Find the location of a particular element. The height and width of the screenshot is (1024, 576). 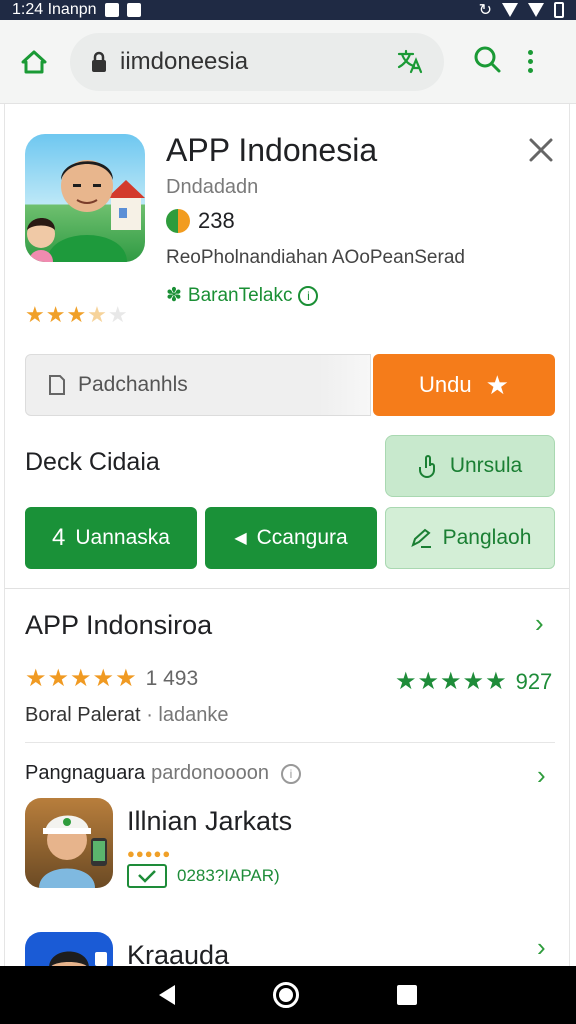

section-heading: Deck Cidaia is located at coordinates (92, 462).